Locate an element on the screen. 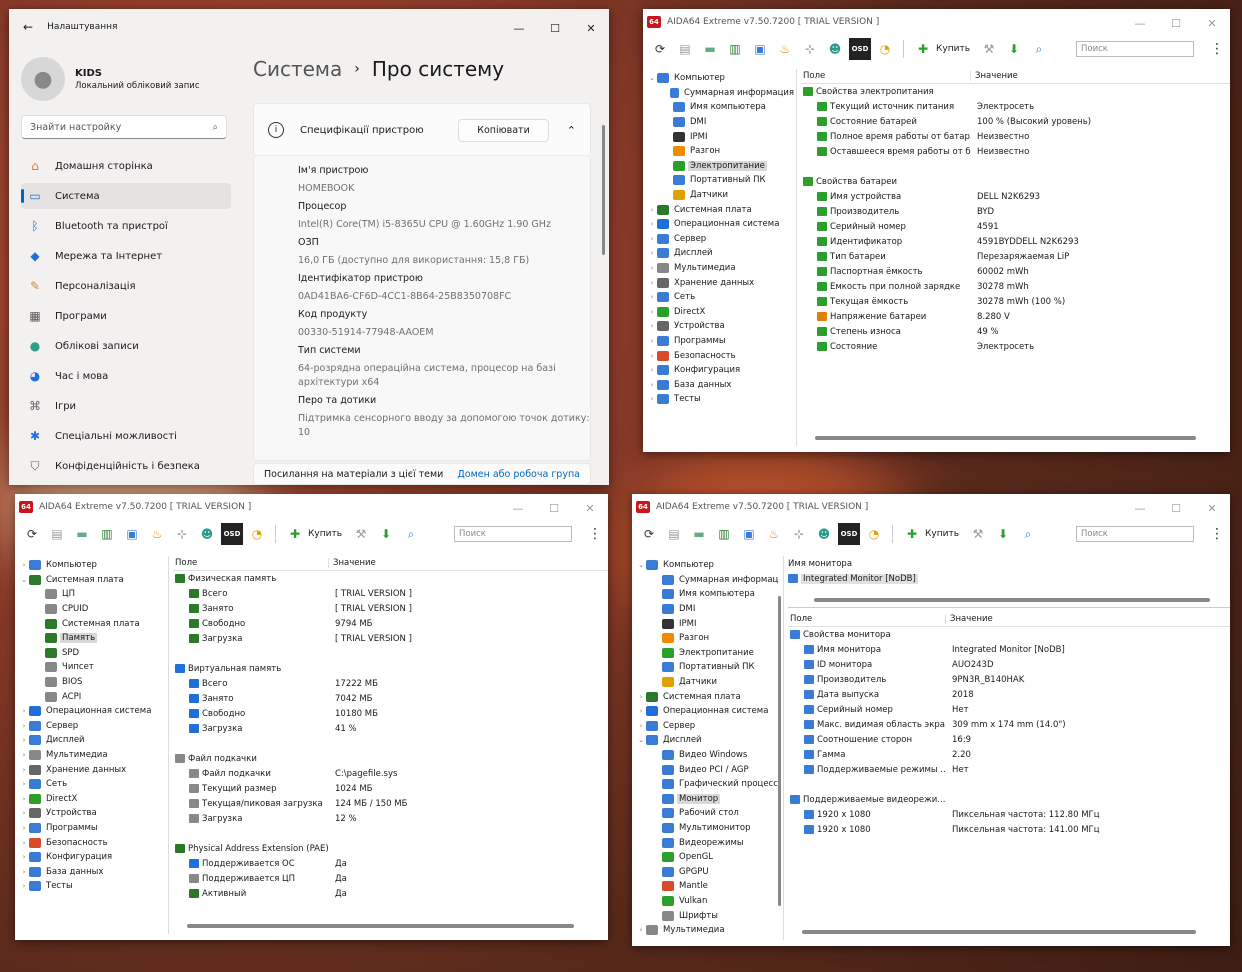 The image size is (1242, 972). grid-row: Поддерживается ЦП Да is located at coordinates (390, 878).